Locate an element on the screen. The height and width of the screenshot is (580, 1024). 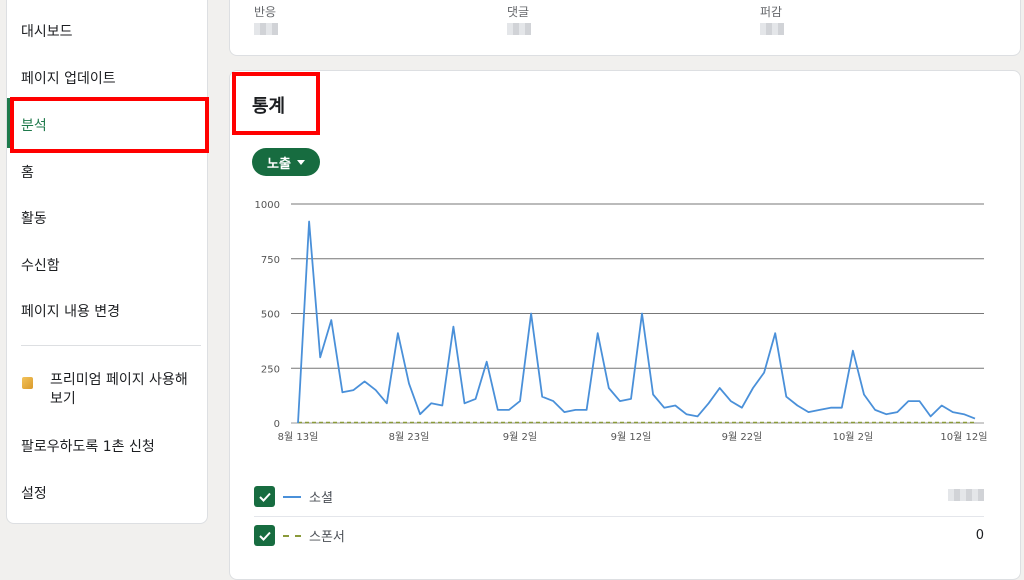
checkbox-sponsored is located at coordinates (264, 535).